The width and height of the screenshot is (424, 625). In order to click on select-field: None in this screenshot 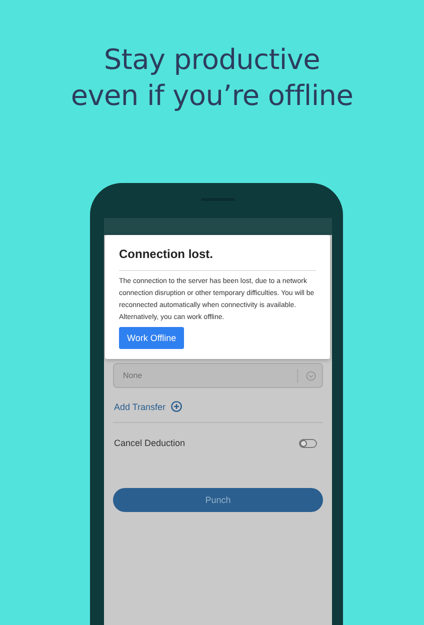, I will do `click(218, 375)`.